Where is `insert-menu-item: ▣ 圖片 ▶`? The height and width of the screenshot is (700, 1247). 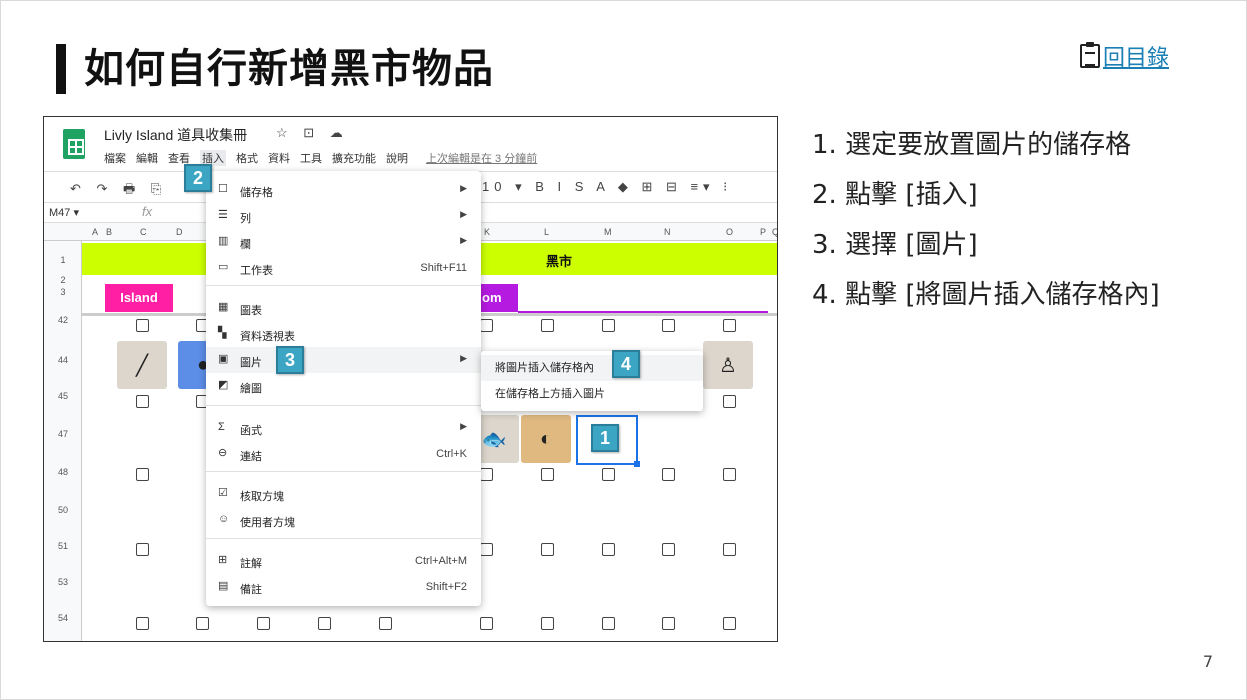
insert-menu-item: ▣ 圖片 ▶ is located at coordinates (343, 360).